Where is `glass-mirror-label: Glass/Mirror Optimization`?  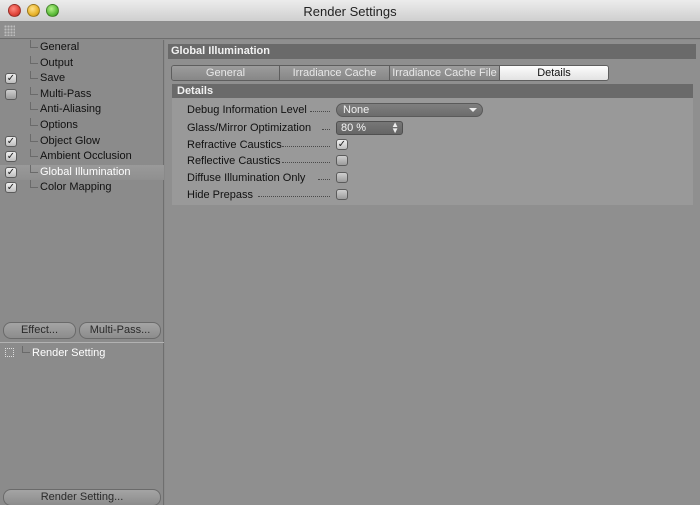 glass-mirror-label: Glass/Mirror Optimization is located at coordinates (249, 128).